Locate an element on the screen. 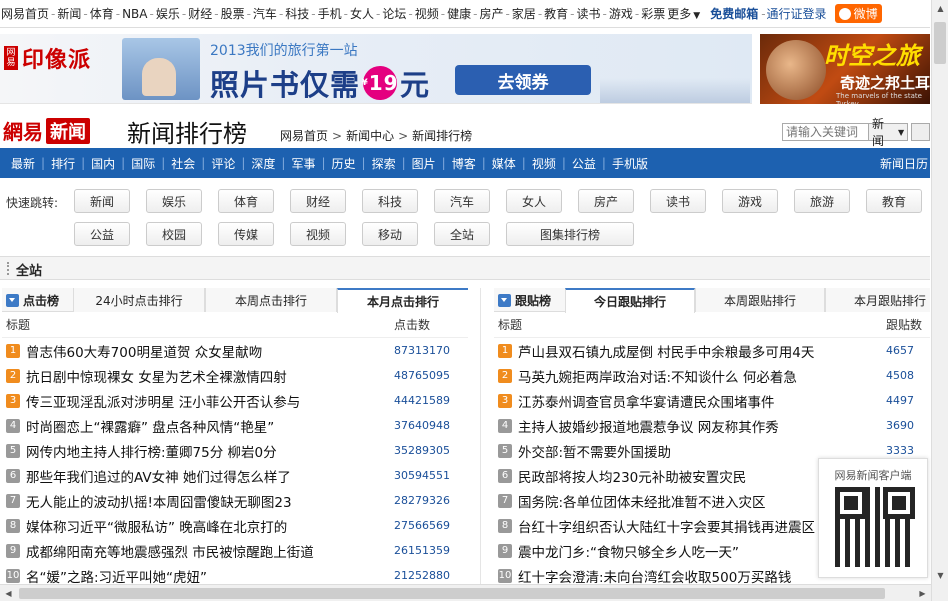  vertical-scrollbar: ▲ ▼ is located at coordinates (939, 300).